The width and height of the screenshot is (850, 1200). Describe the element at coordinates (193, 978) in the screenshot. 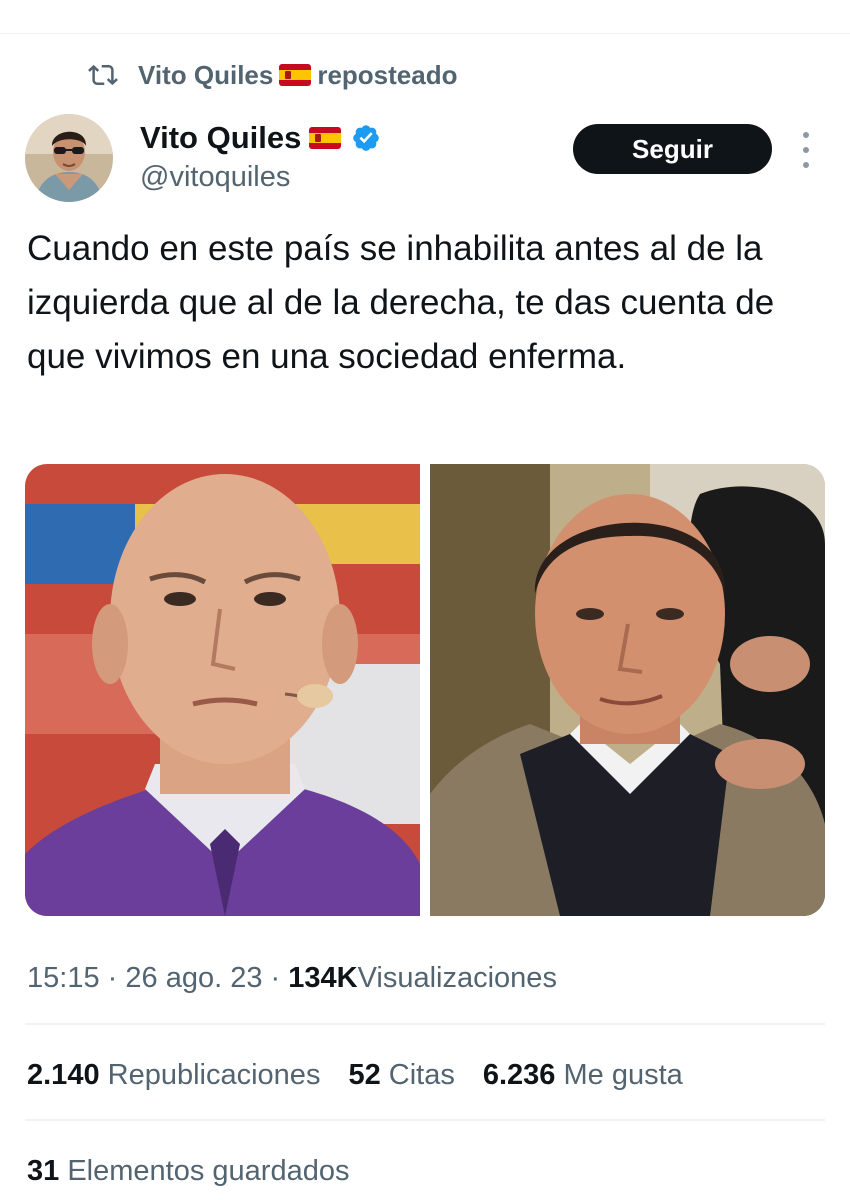

I see `tweet-date: 26 ago. 23` at that location.